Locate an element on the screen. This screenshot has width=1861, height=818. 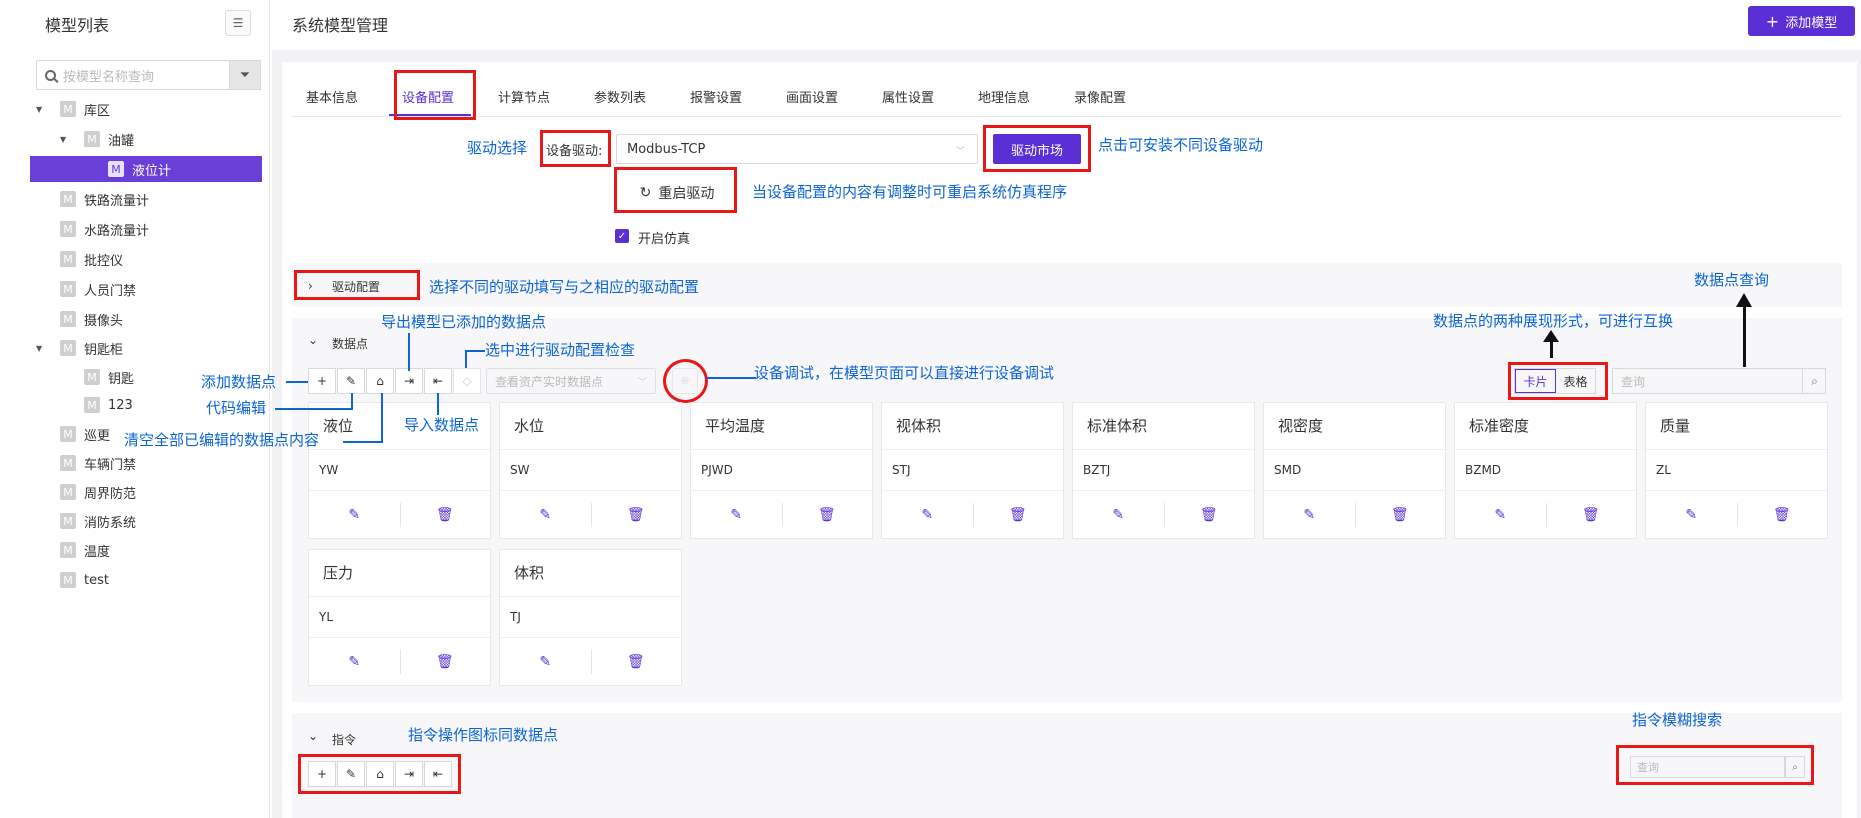
check-config-button: ◇ is located at coordinates (467, 381).